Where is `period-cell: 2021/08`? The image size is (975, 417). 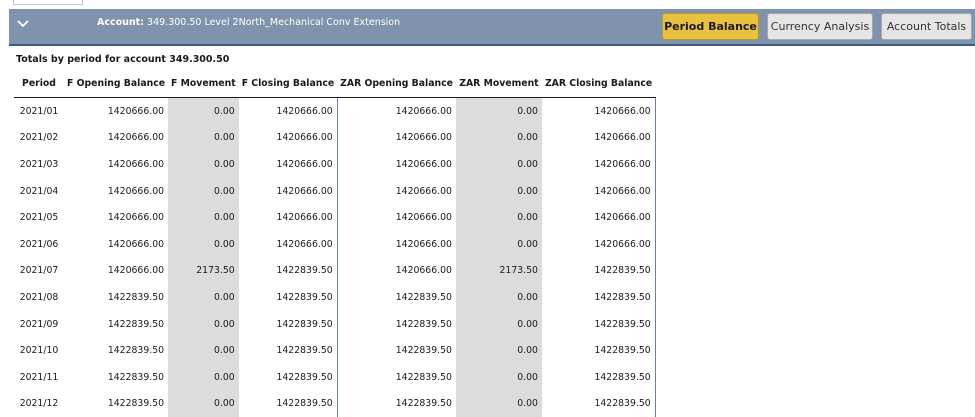
period-cell: 2021/08 is located at coordinates (39, 297).